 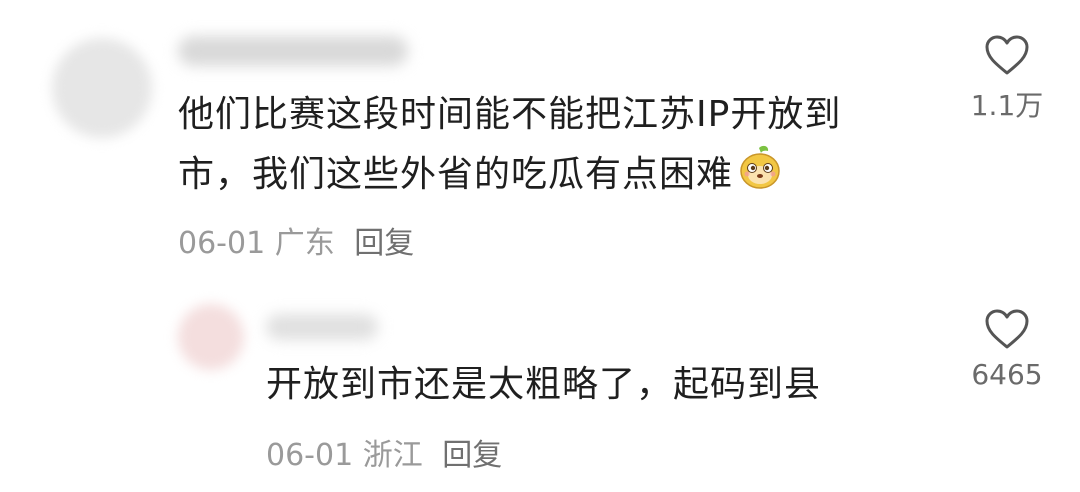 I want to click on comment-text-segment: 市，我们这些外省的吃瓜有点困难, so click(x=456, y=174).